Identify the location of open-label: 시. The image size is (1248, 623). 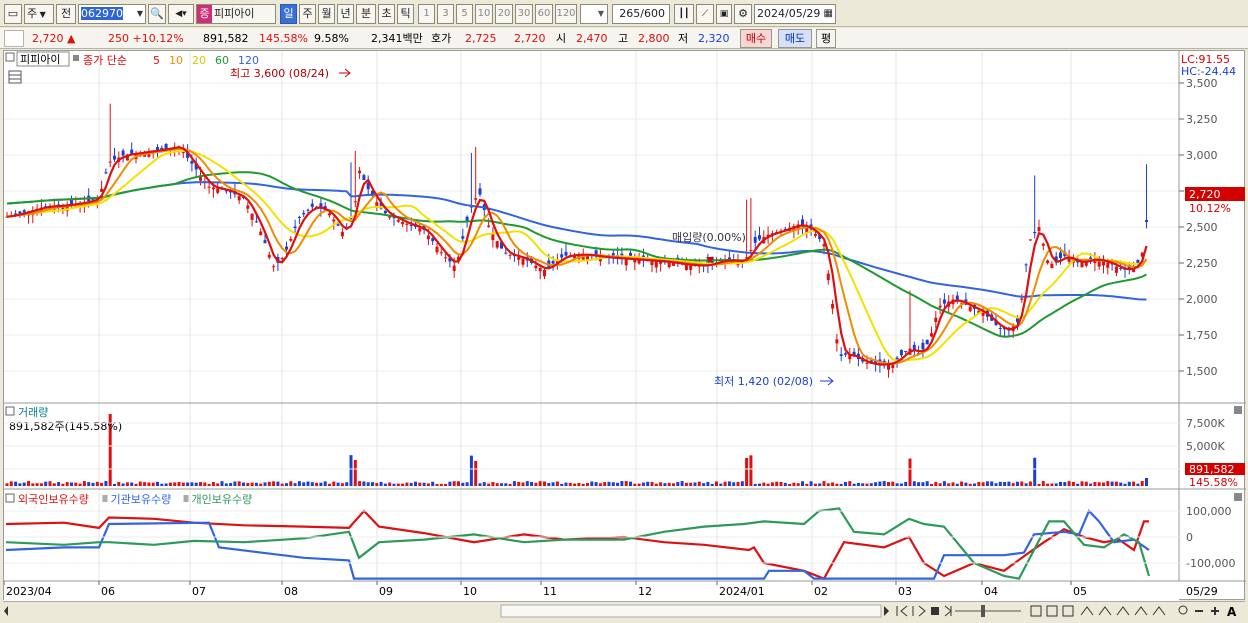
(561, 38).